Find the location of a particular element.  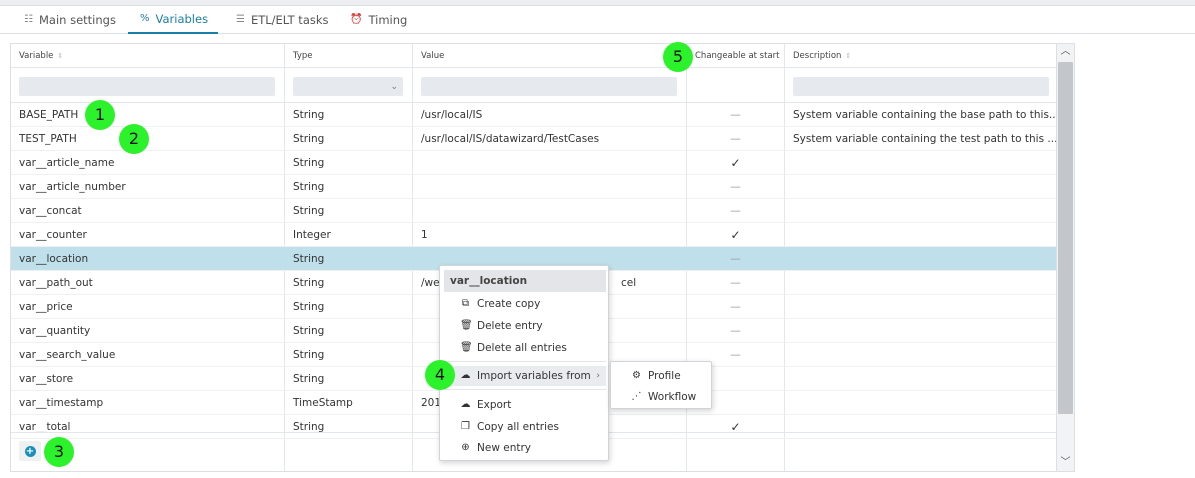

table-row: var__article_number String — is located at coordinates (533, 187).